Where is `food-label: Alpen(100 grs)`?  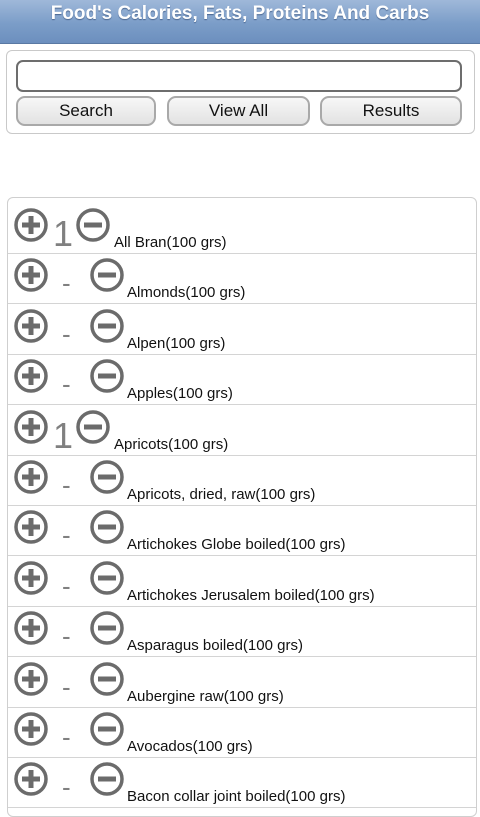
food-label: Alpen(100 grs) is located at coordinates (176, 343).